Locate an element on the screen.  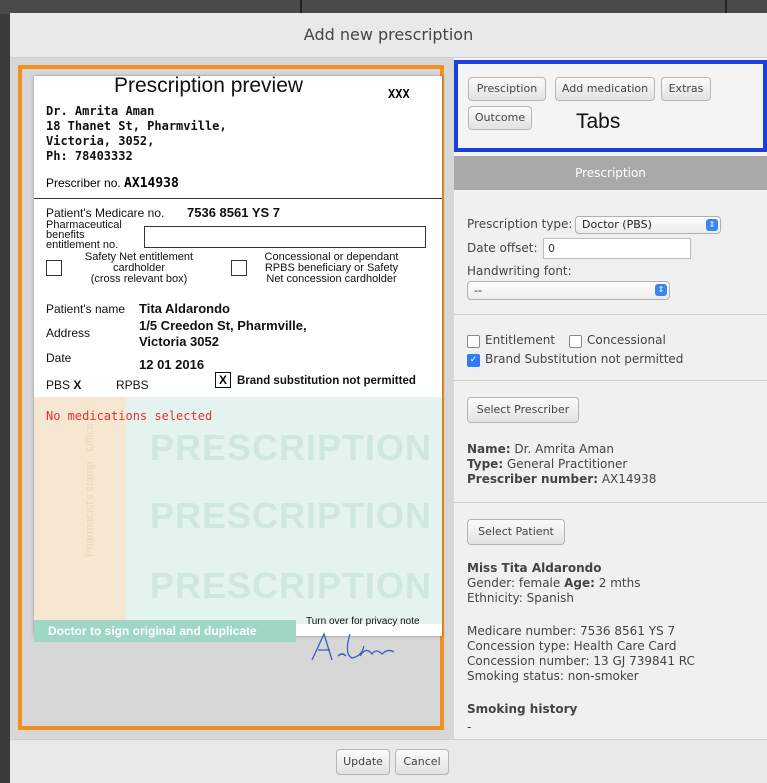
age-key: Age: is located at coordinates (579, 583).